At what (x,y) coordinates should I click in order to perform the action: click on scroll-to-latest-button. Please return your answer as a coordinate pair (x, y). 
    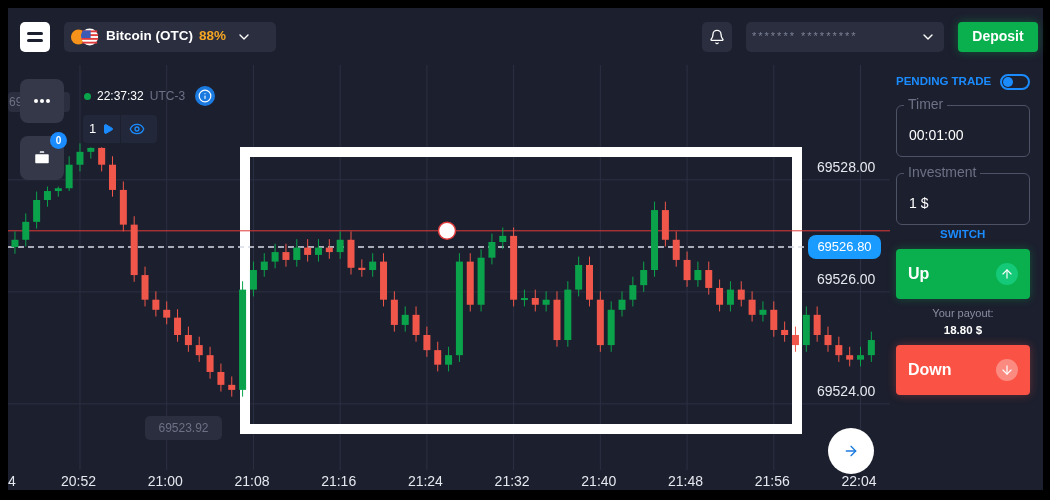
    Looking at the image, I should click on (851, 451).